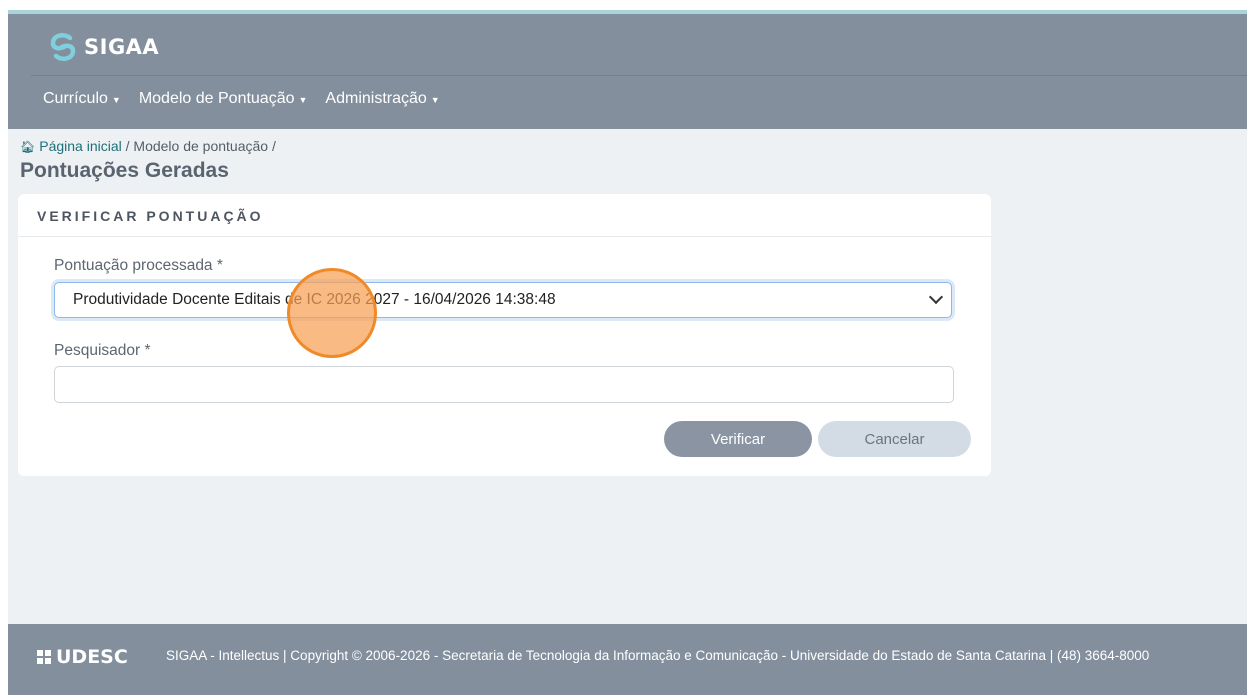 The height and width of the screenshot is (695, 1247). I want to click on brand-name: SIGAA, so click(122, 47).